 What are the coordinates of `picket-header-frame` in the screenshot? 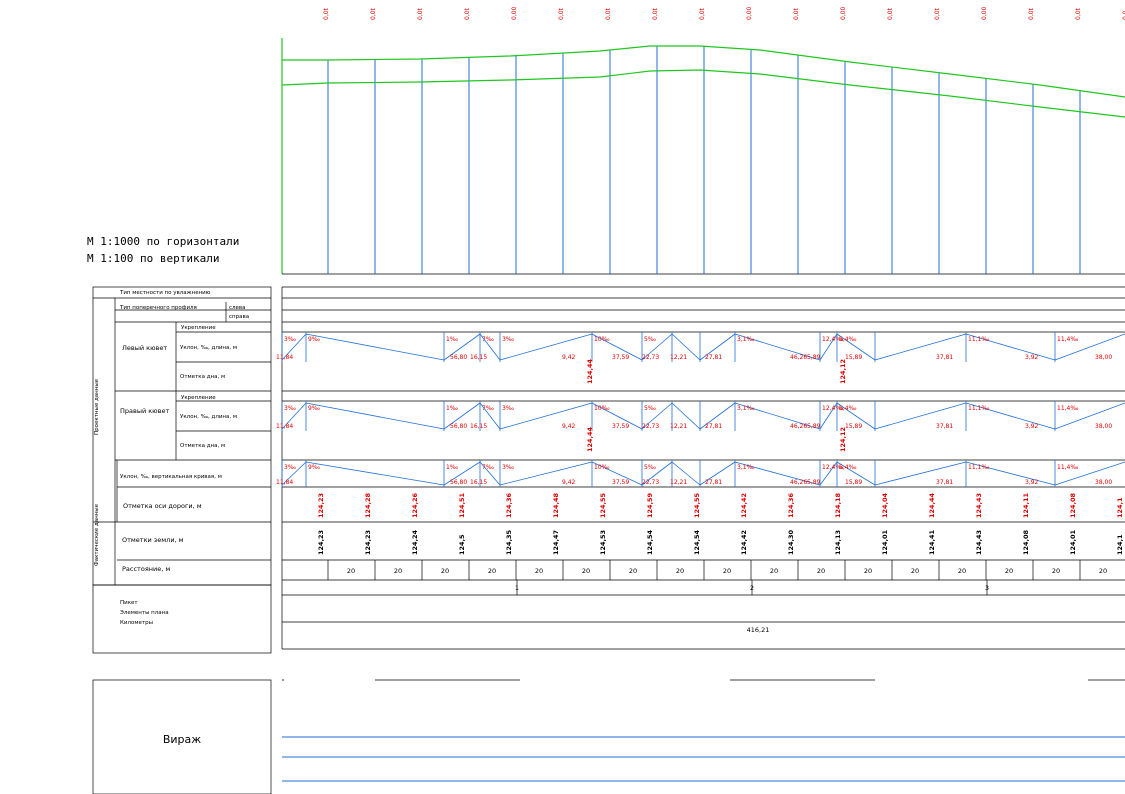 It's located at (182, 619).